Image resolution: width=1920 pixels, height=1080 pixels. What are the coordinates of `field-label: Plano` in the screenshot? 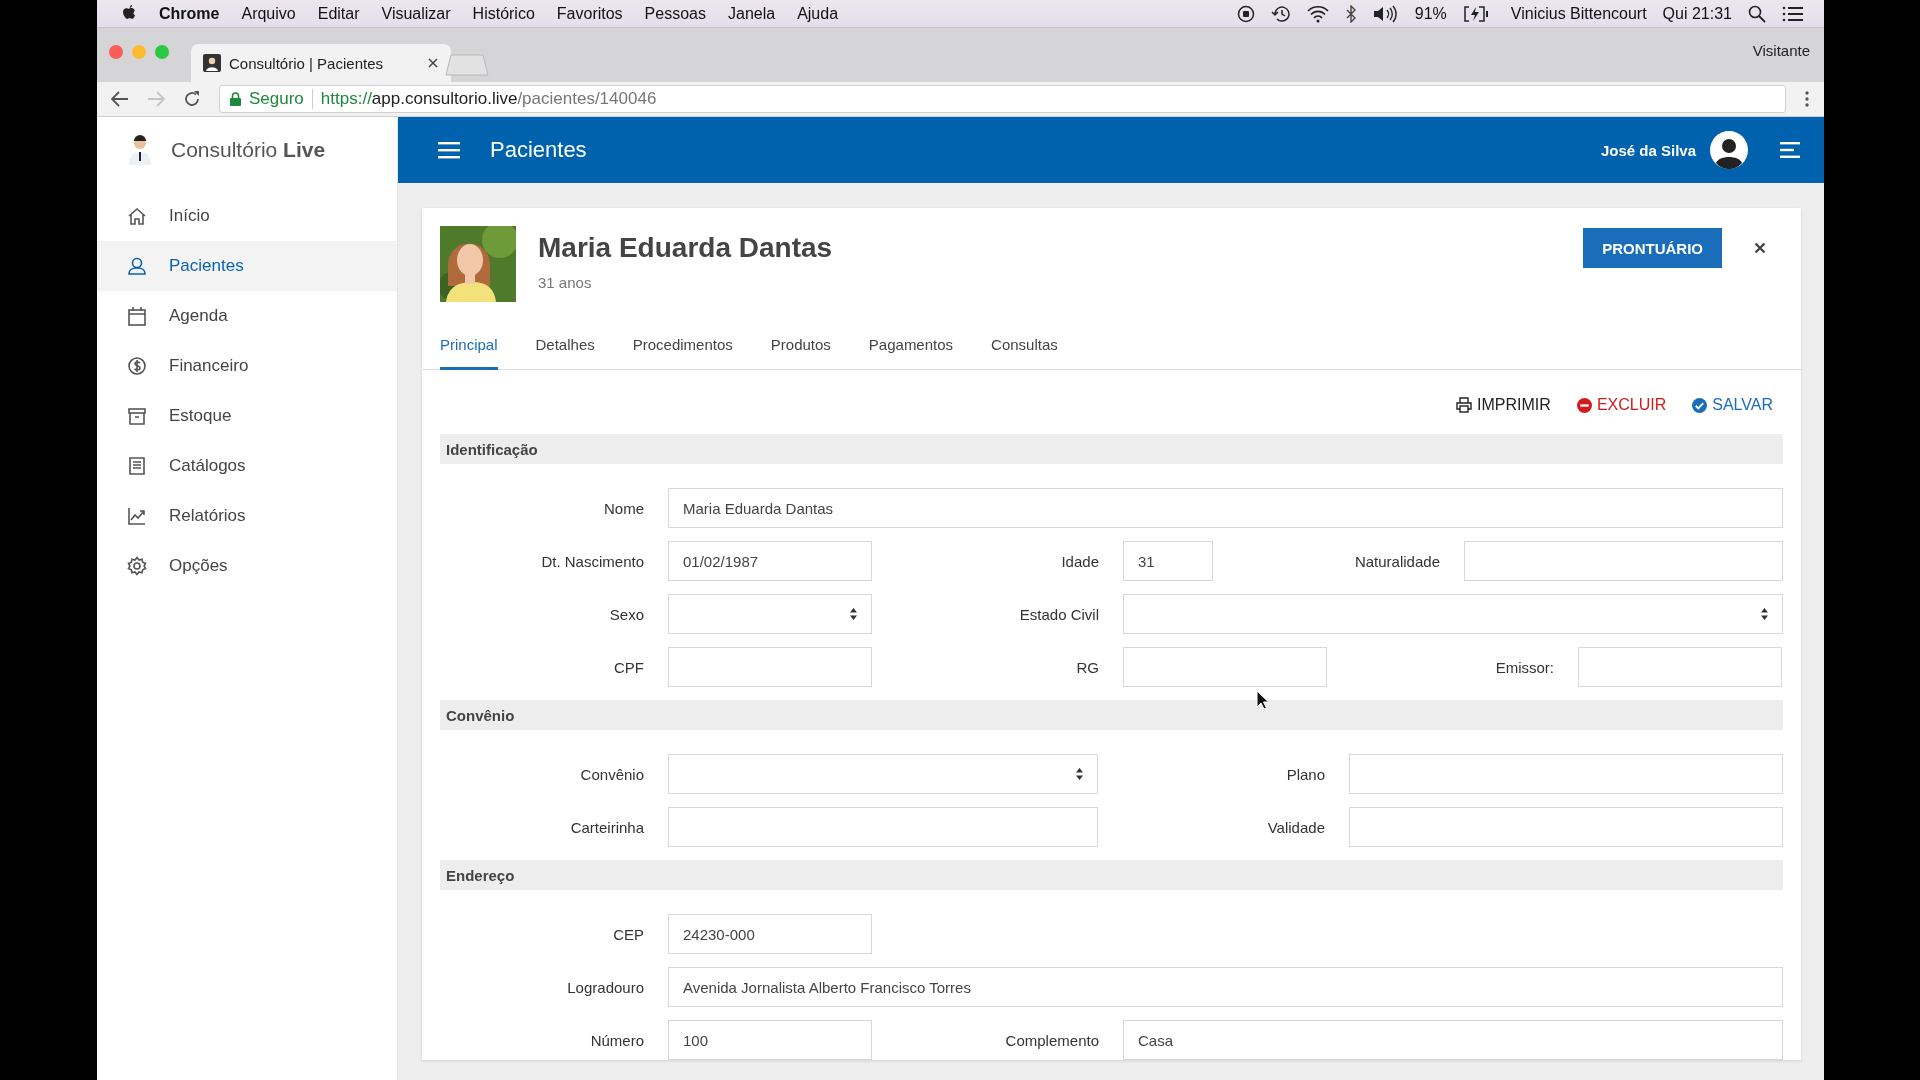 It's located at (1305, 774).